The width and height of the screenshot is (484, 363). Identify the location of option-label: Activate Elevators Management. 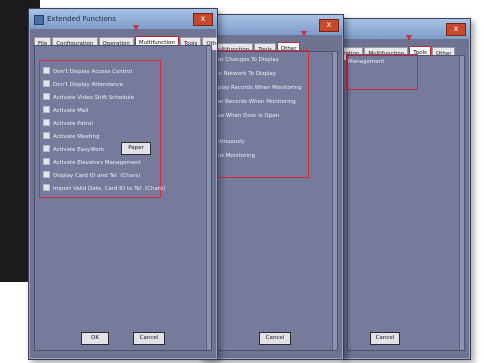
(97, 163).